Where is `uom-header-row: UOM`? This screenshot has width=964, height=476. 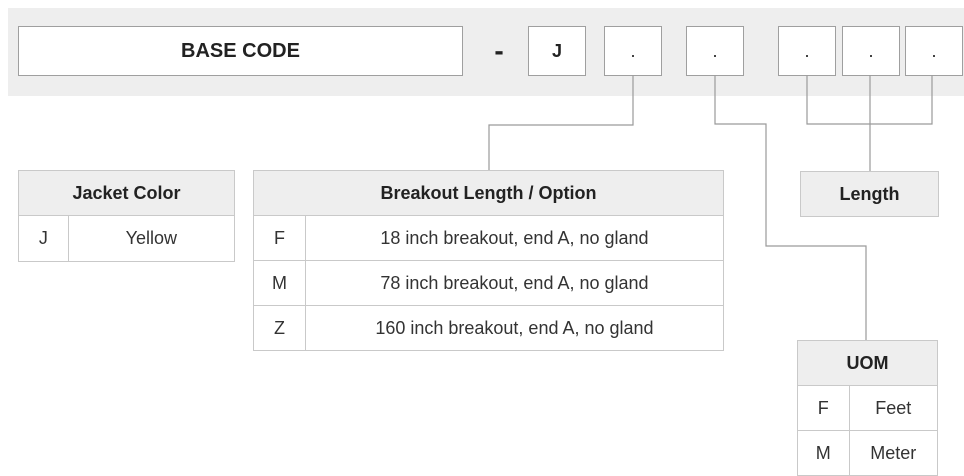
uom-header-row: UOM is located at coordinates (867, 363).